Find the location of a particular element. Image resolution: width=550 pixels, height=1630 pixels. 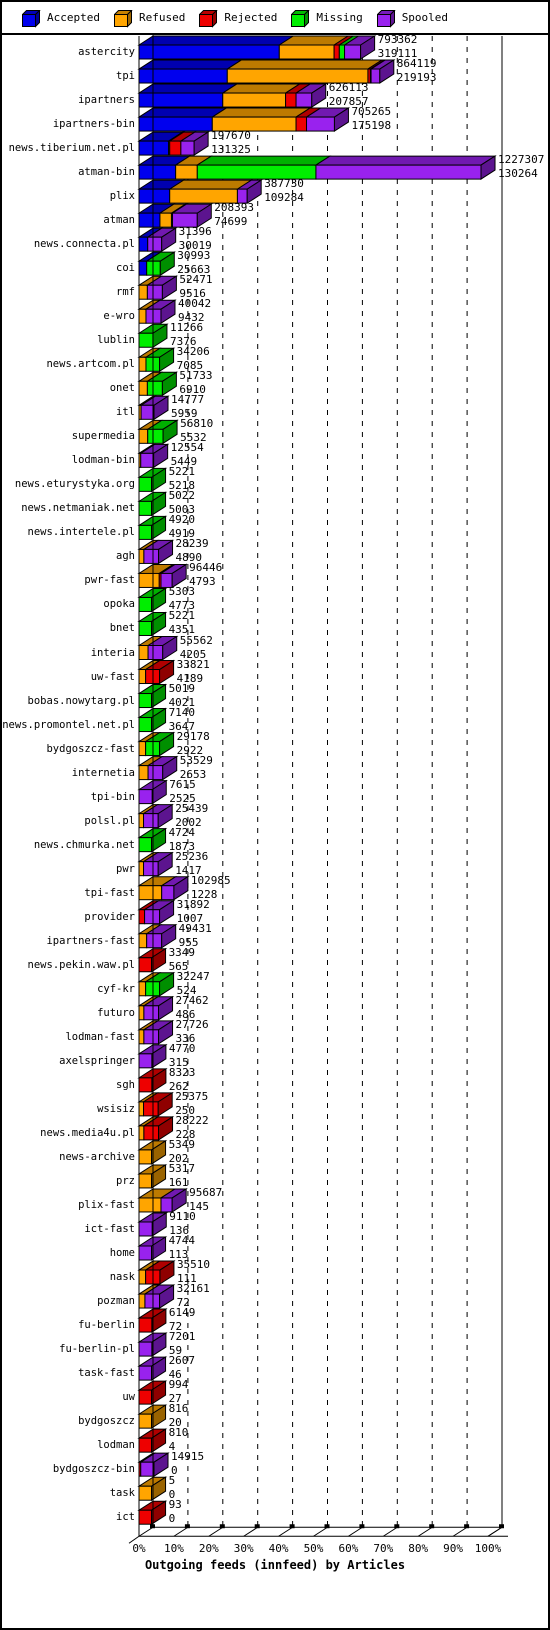

bar-segment-spooled is located at coordinates (405, 167).